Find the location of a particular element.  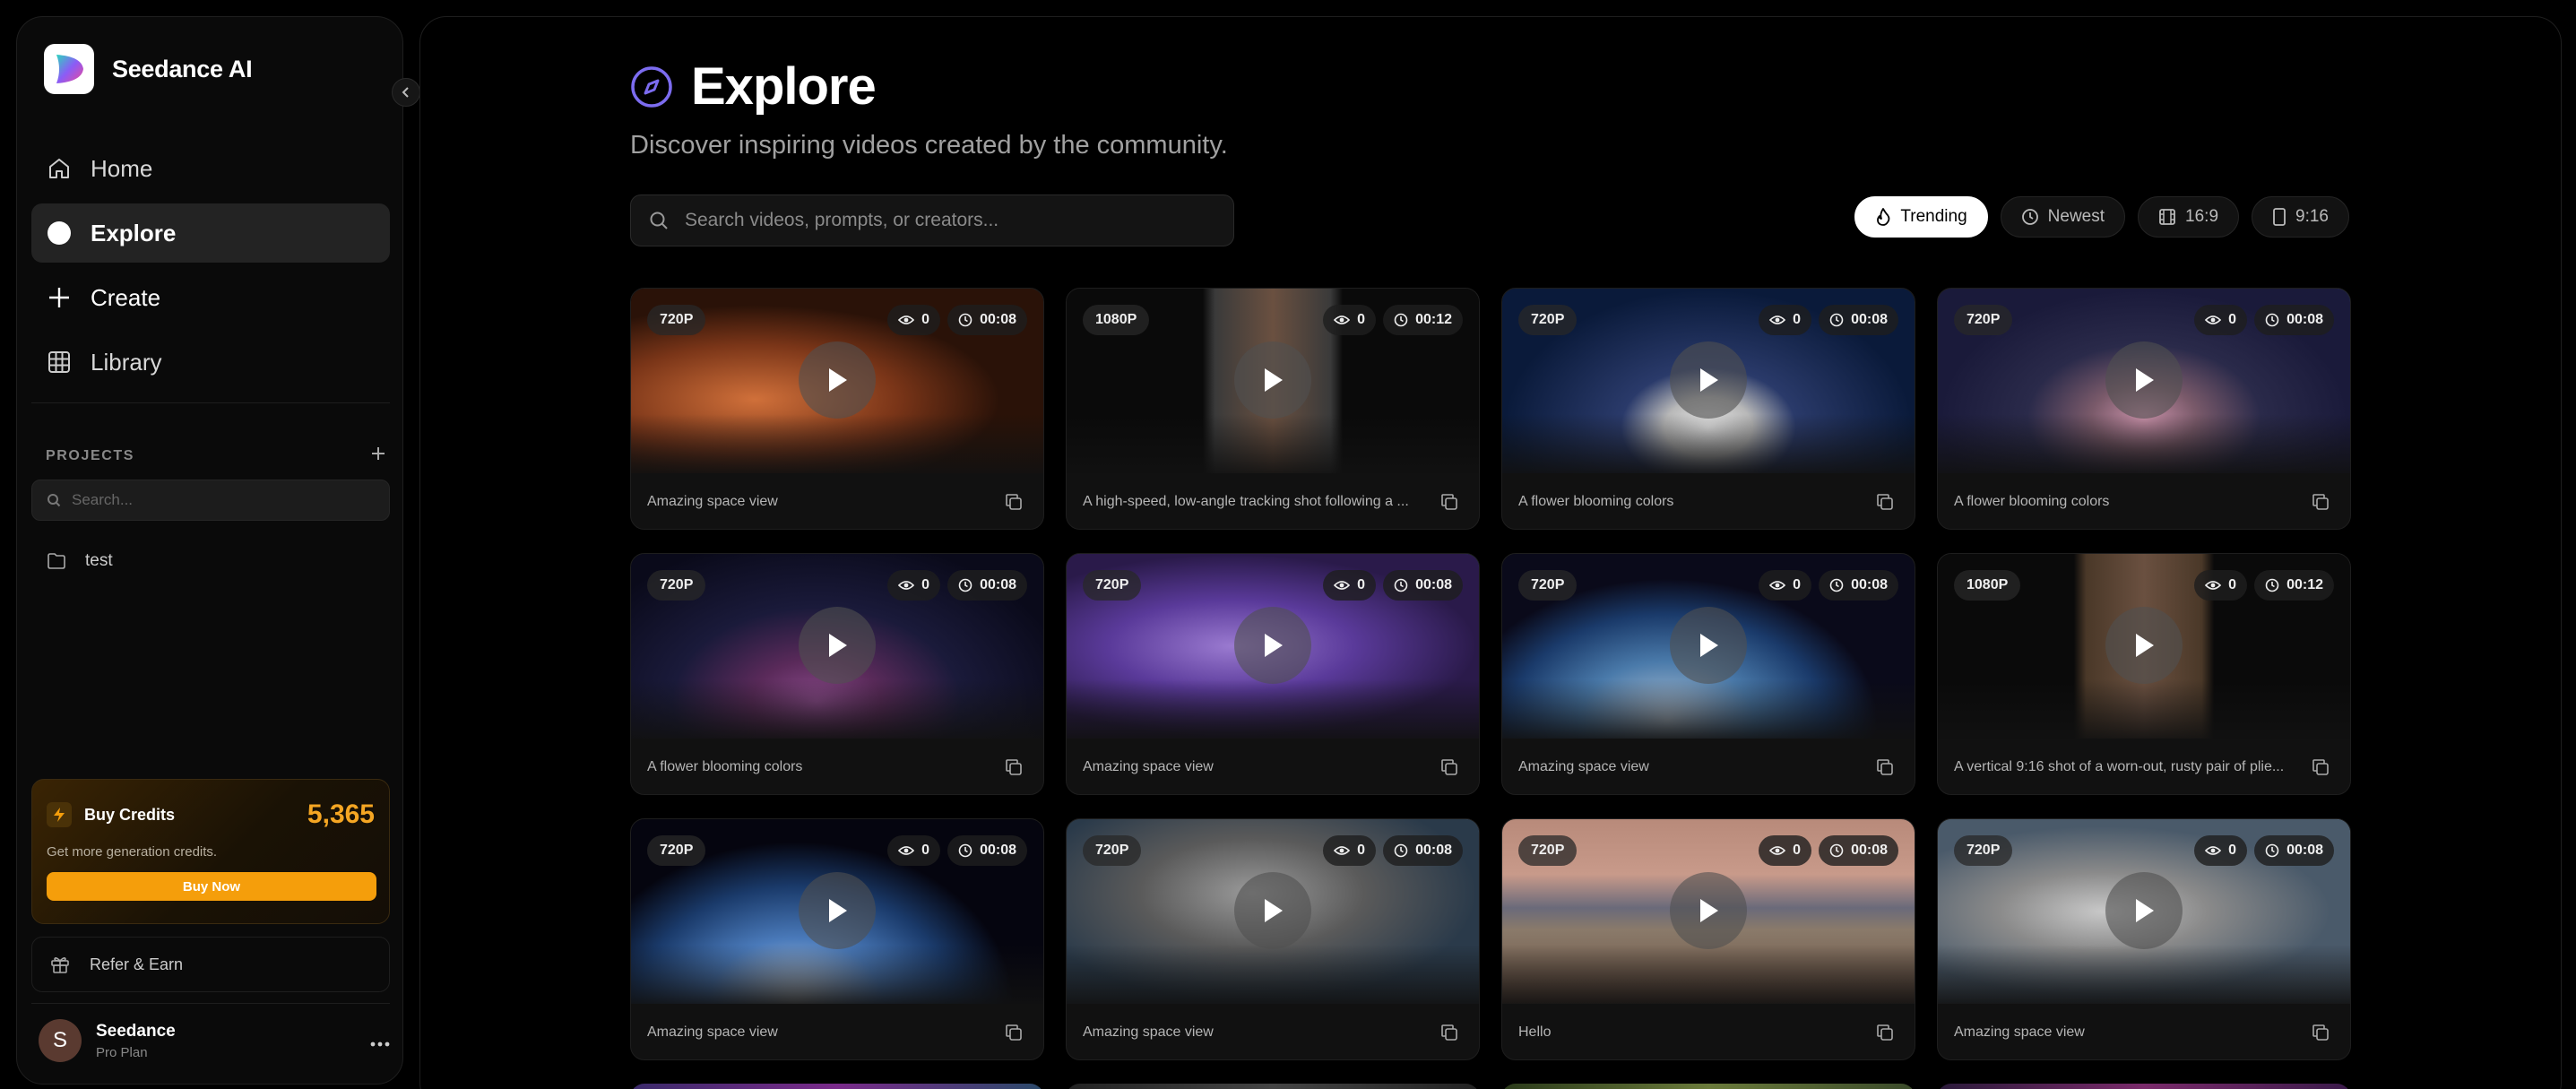

plus-icon is located at coordinates (59, 297).